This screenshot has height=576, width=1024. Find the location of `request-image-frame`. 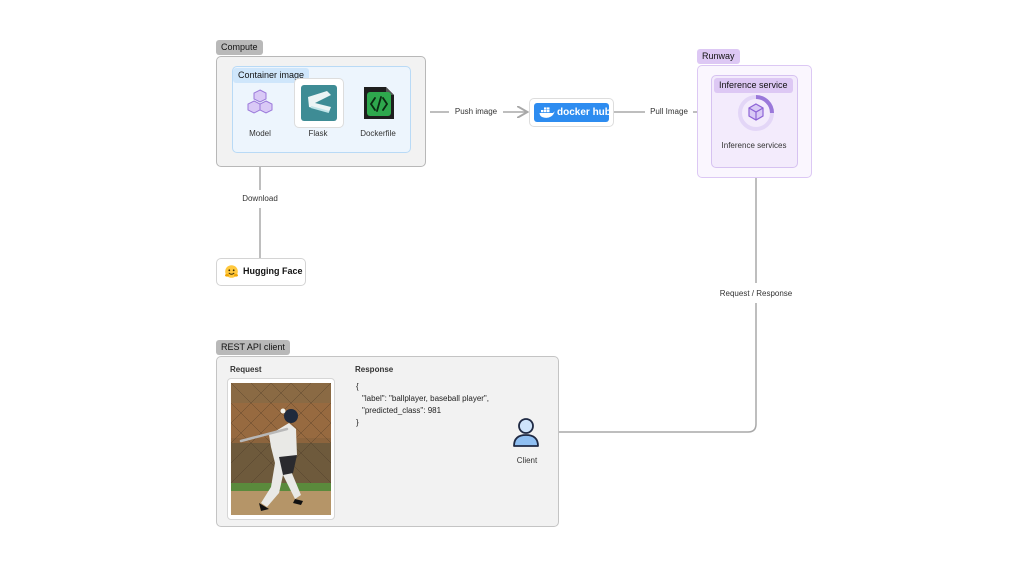

request-image-frame is located at coordinates (281, 449).